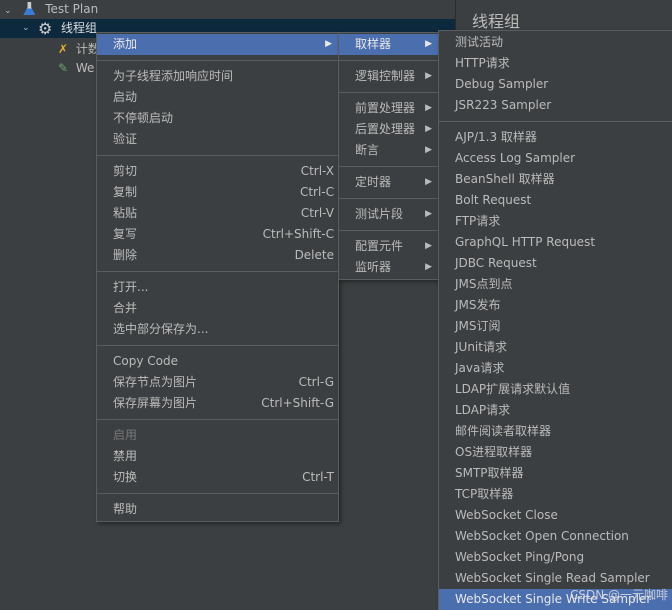  What do you see at coordinates (217, 44) in the screenshot?
I see `menu-item: 添加 ▶` at bounding box center [217, 44].